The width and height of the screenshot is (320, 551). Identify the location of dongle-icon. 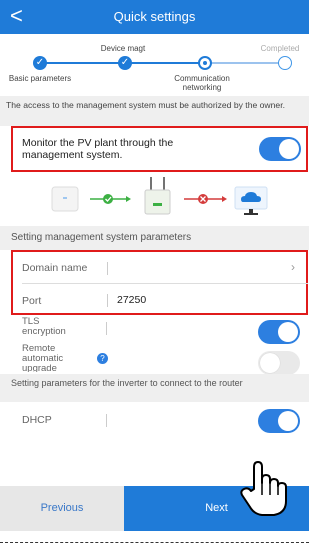
(157, 196).